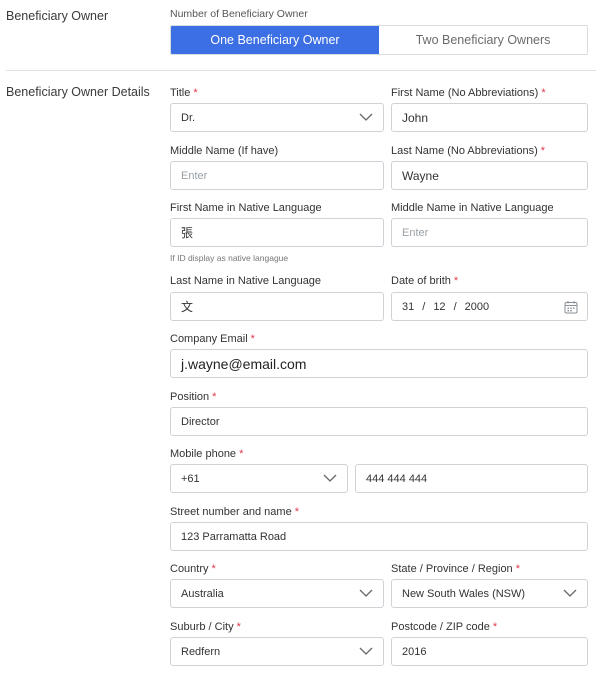 The width and height of the screenshot is (596, 676). What do you see at coordinates (397, 478) in the screenshot?
I see `phone-number-value: 444 444 444` at bounding box center [397, 478].